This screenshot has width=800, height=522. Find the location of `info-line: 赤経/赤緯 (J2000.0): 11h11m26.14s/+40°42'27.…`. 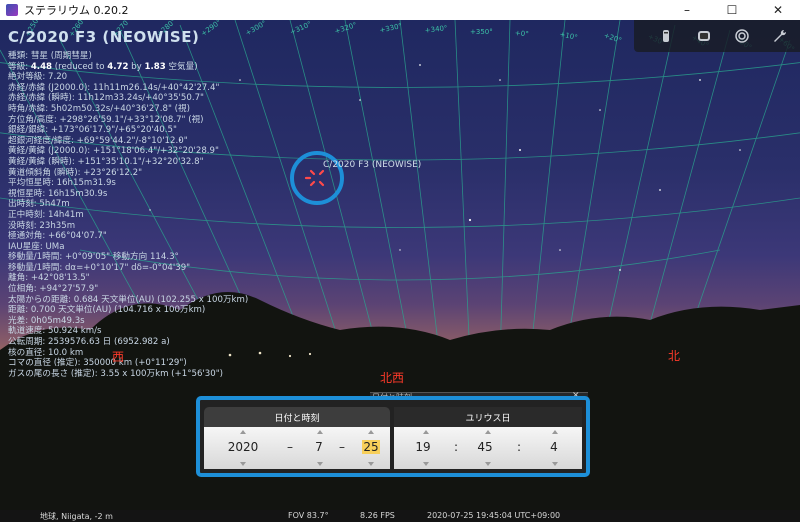

info-line: 赤経/赤緯 (J2000.0): 11h11m26.14s/+40°42'27.… is located at coordinates (114, 87).